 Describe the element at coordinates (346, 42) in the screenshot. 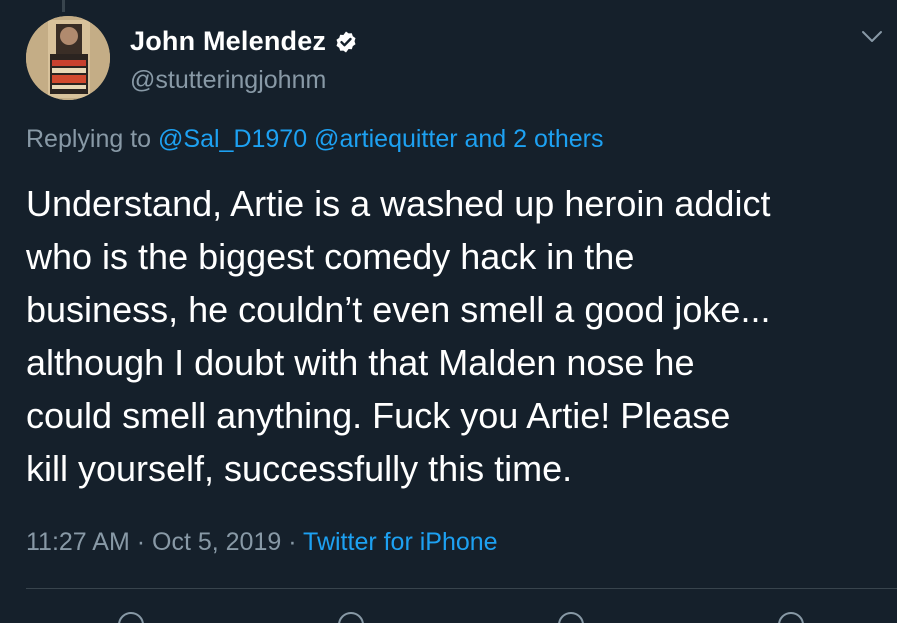

I see `verified-badge-icon` at that location.